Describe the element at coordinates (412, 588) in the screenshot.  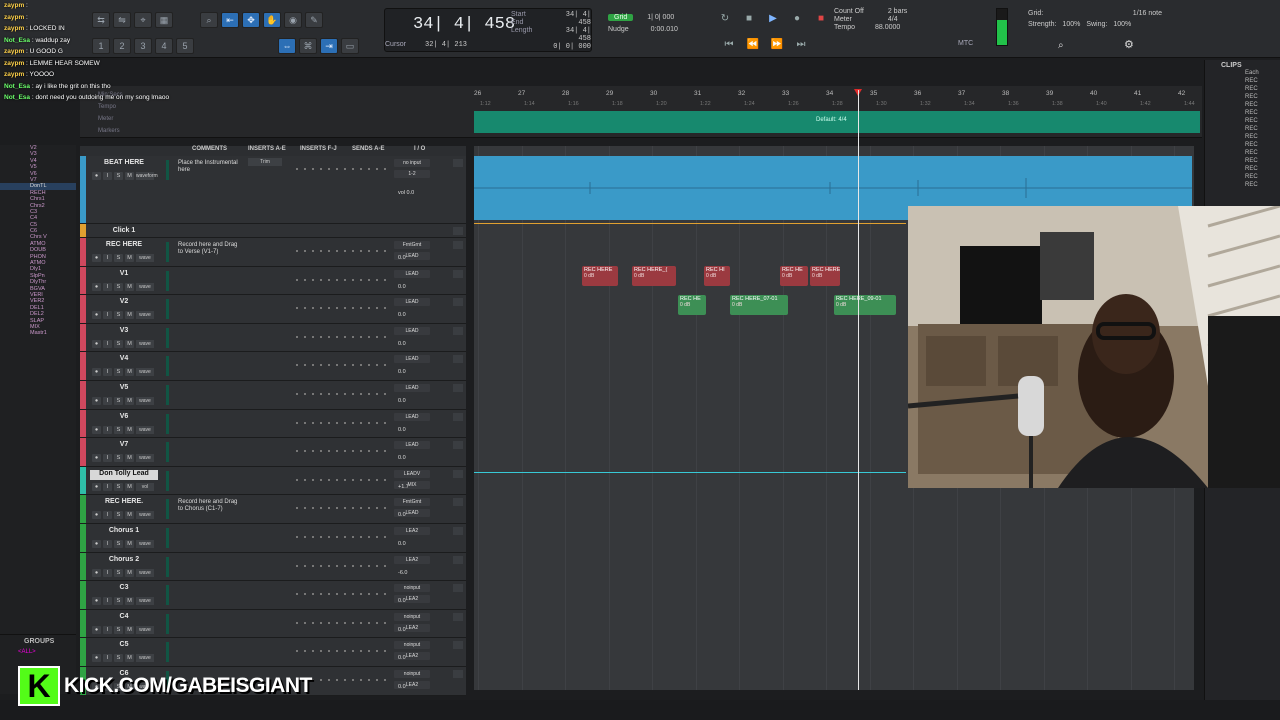
I see `input-selector: noinput` at that location.